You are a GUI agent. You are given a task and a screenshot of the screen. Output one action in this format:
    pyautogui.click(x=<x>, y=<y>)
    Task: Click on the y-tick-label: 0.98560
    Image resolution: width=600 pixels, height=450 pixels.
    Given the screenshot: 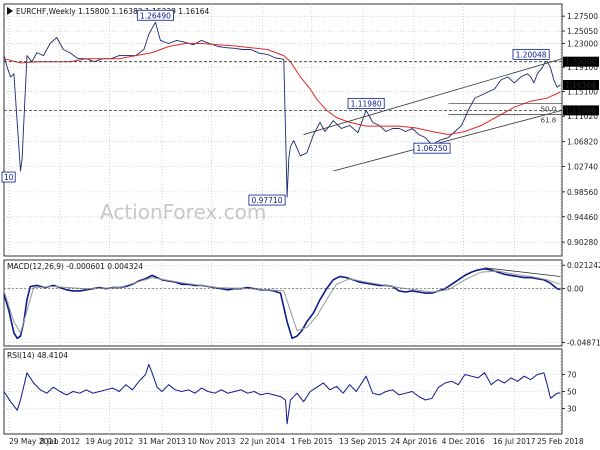 What is the action you would take?
    pyautogui.click(x=582, y=192)
    